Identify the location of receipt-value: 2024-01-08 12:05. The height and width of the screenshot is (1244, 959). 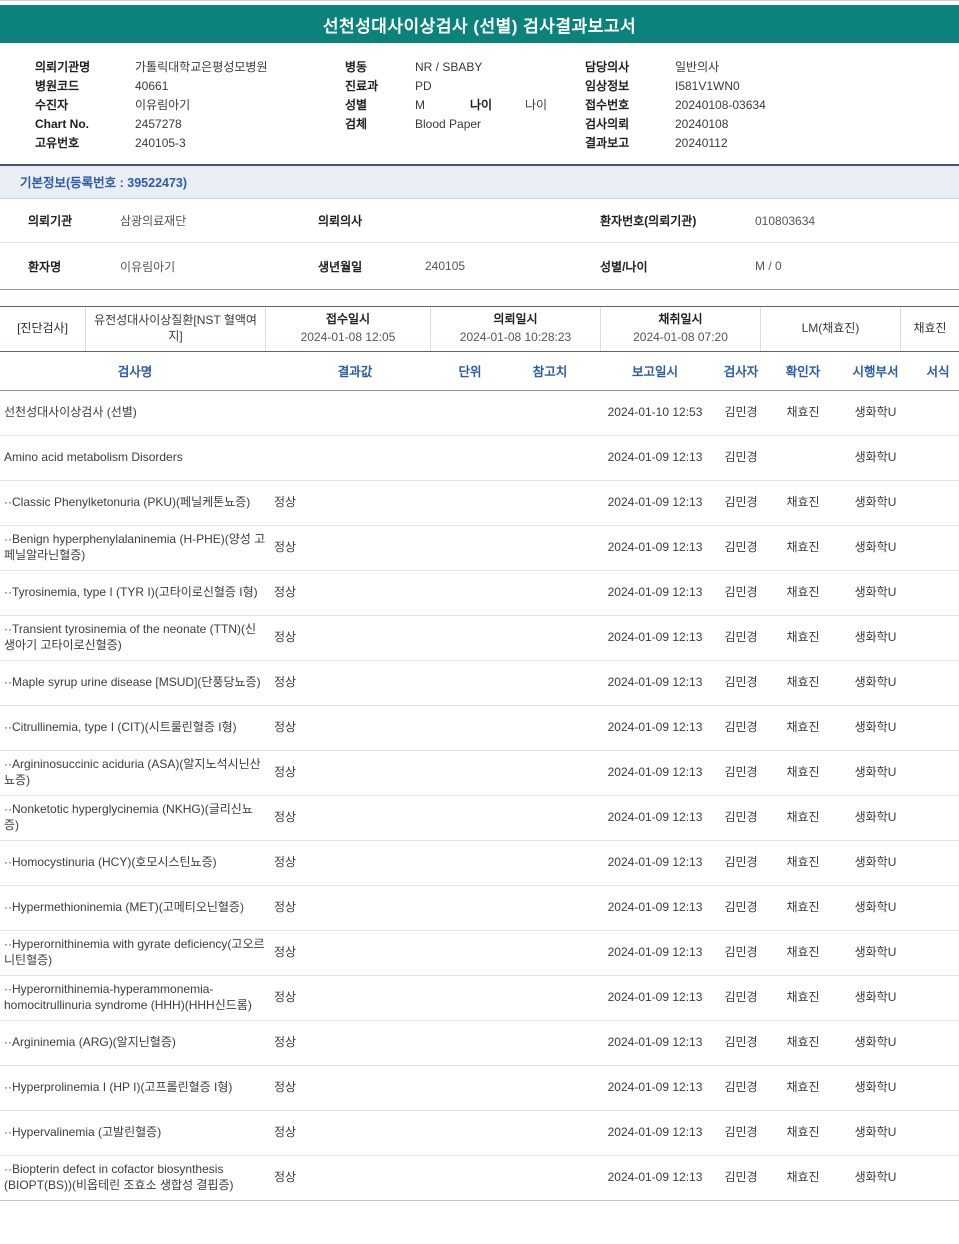
(348, 337).